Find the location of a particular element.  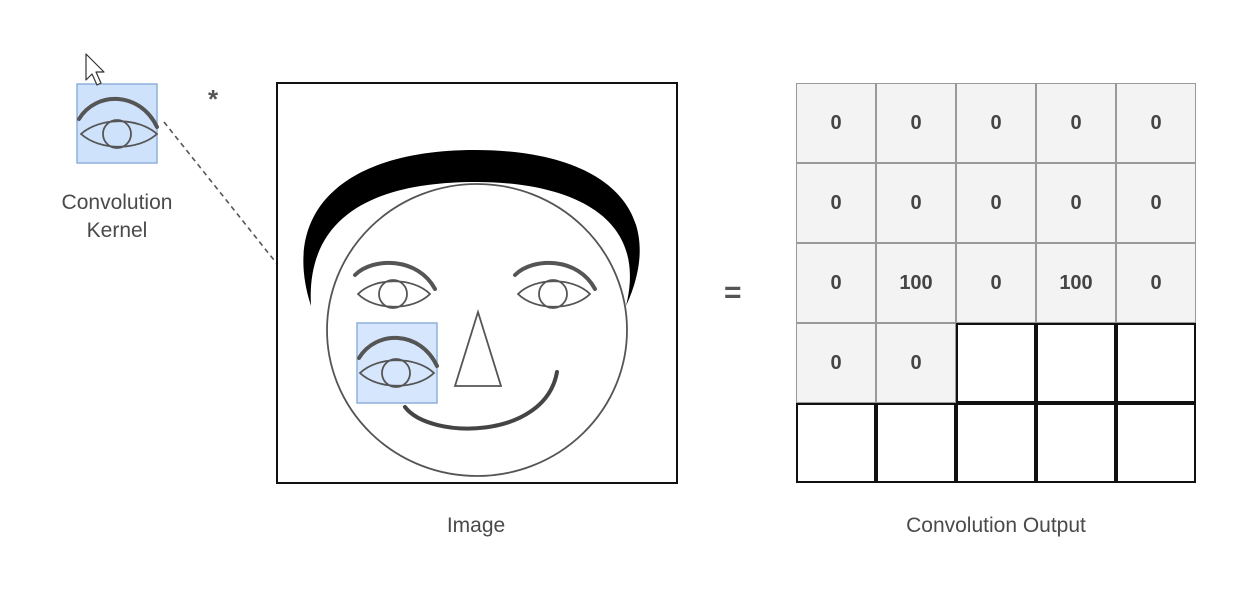

kernel-caption-line: Convolution is located at coordinates (117, 202).